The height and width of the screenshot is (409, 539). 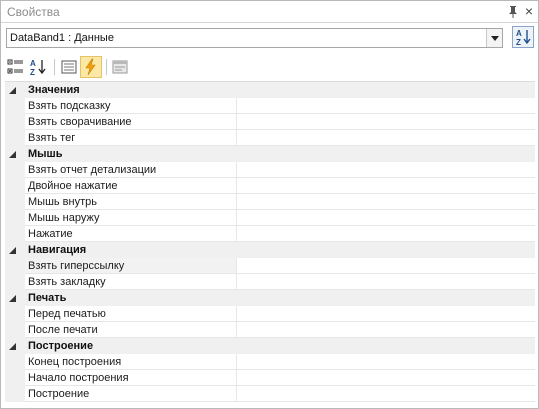 I want to click on category-row: Построение, so click(x=270, y=346).